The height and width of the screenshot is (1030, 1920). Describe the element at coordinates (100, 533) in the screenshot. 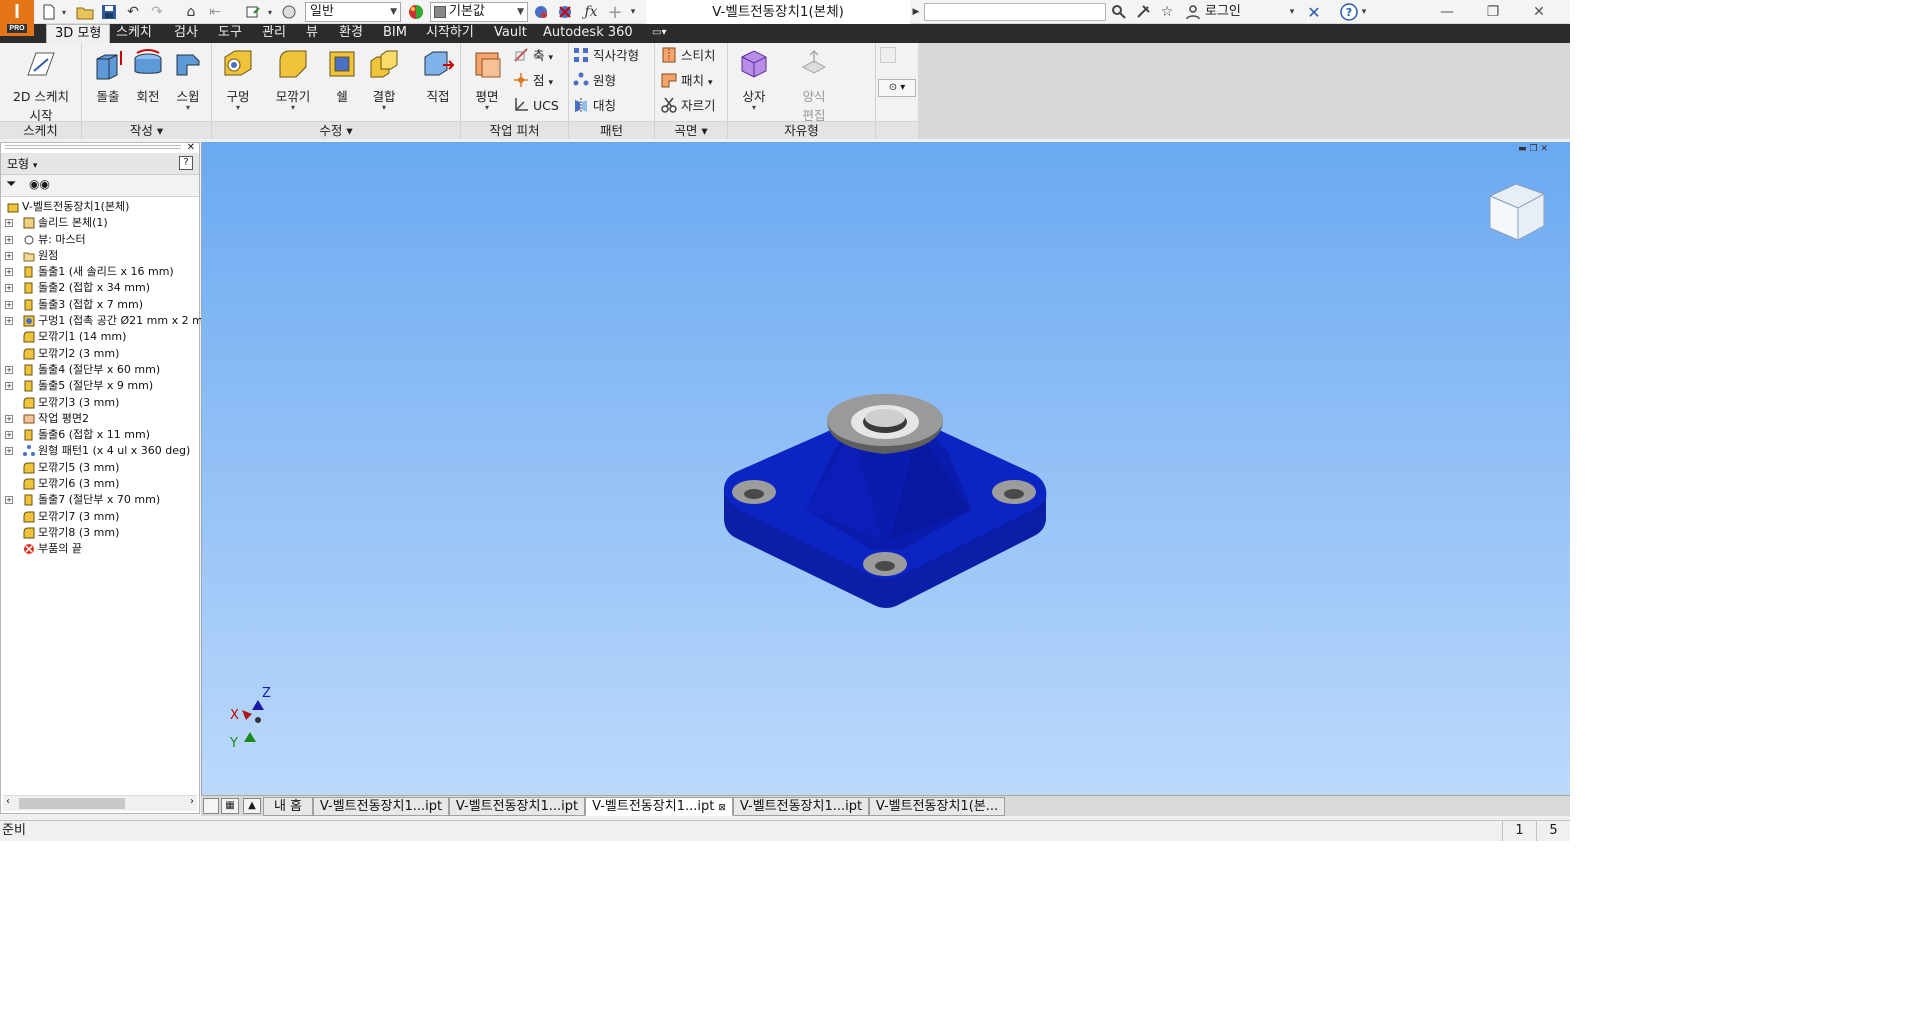

I see `tree-node: 모깎기8 (3 mm)` at that location.